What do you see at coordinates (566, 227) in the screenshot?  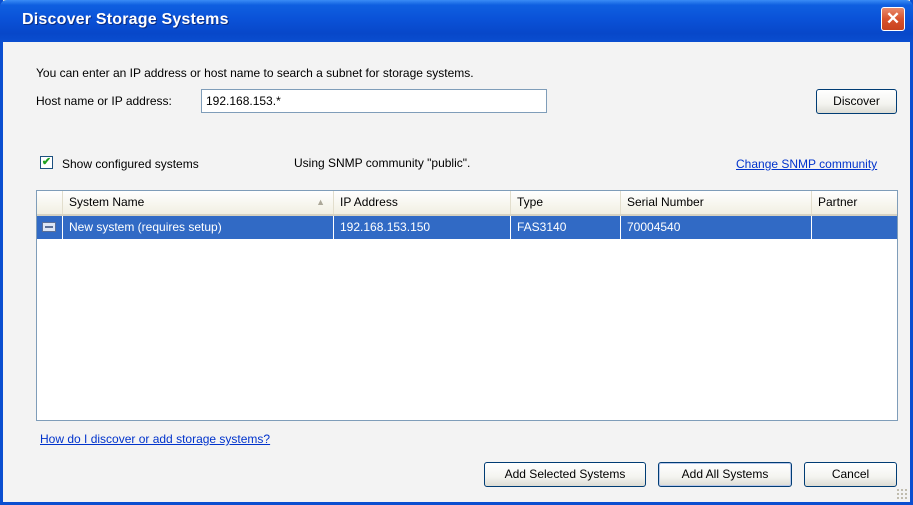 I see `cell-type: FAS3140` at bounding box center [566, 227].